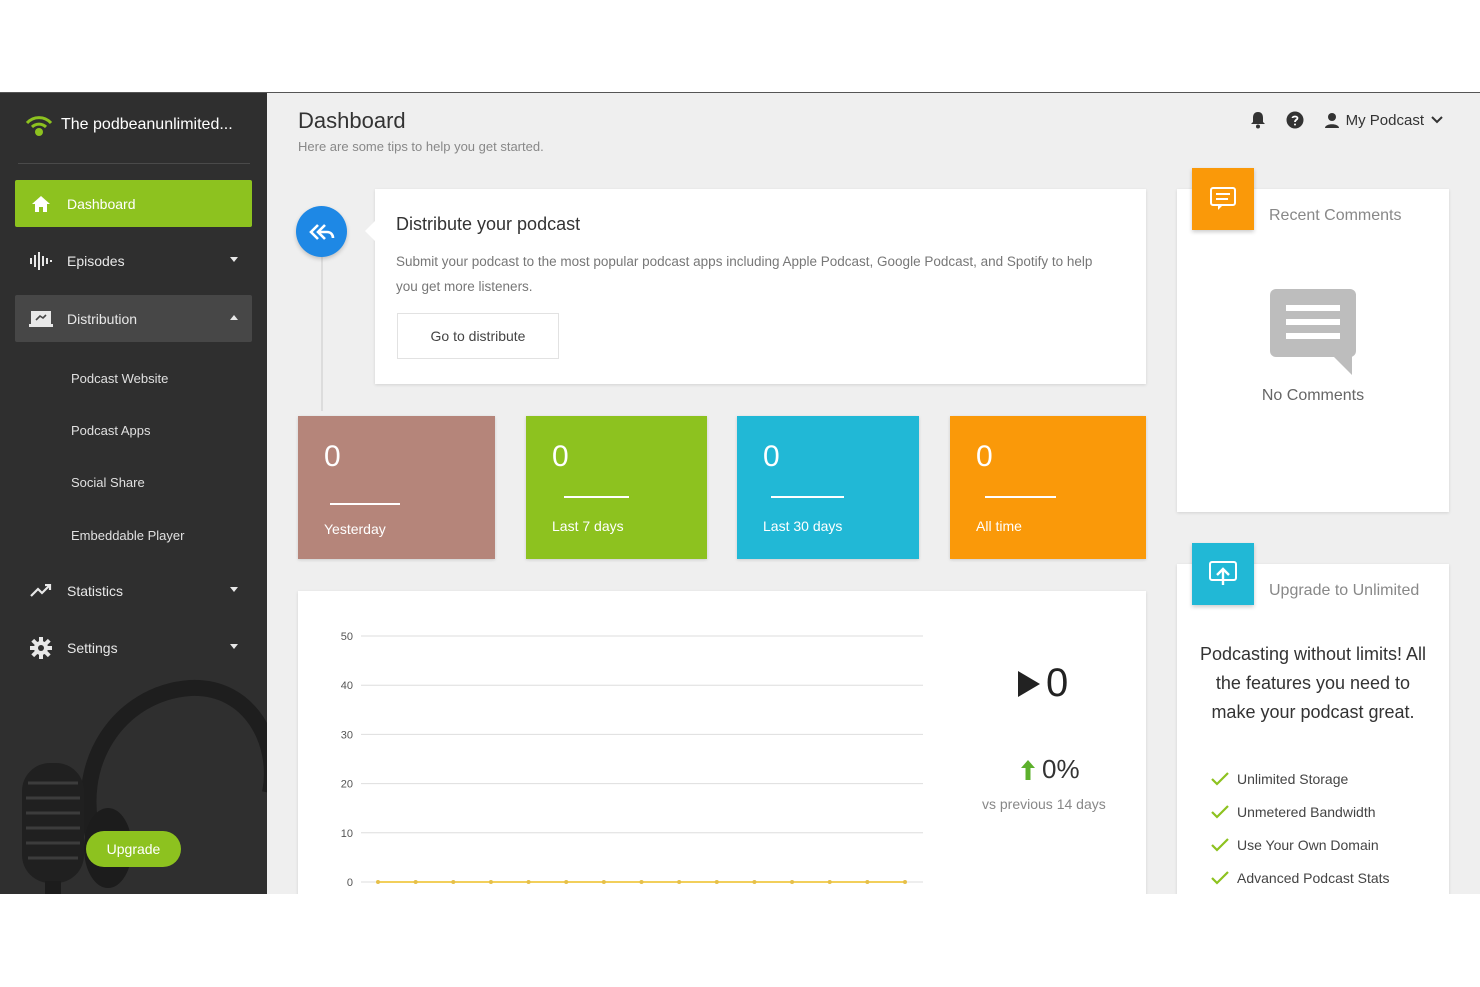 The image size is (1480, 987). I want to click on distribute-title: Distribute your podcast, so click(488, 224).